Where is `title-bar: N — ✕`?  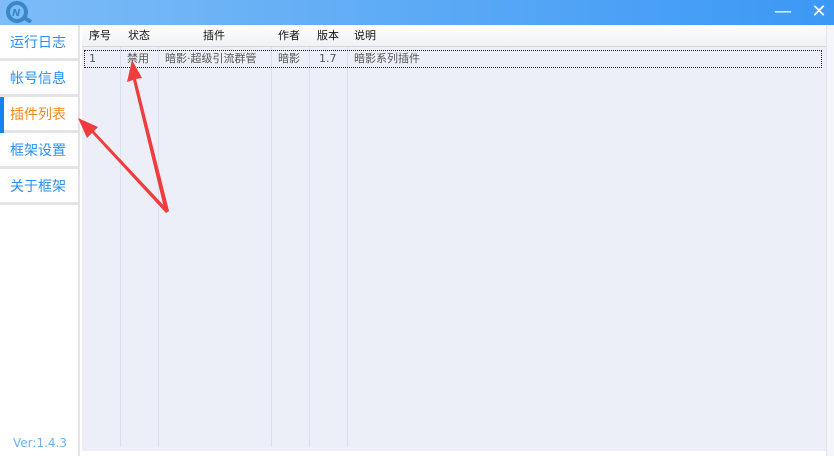
title-bar: N — ✕ is located at coordinates (417, 12).